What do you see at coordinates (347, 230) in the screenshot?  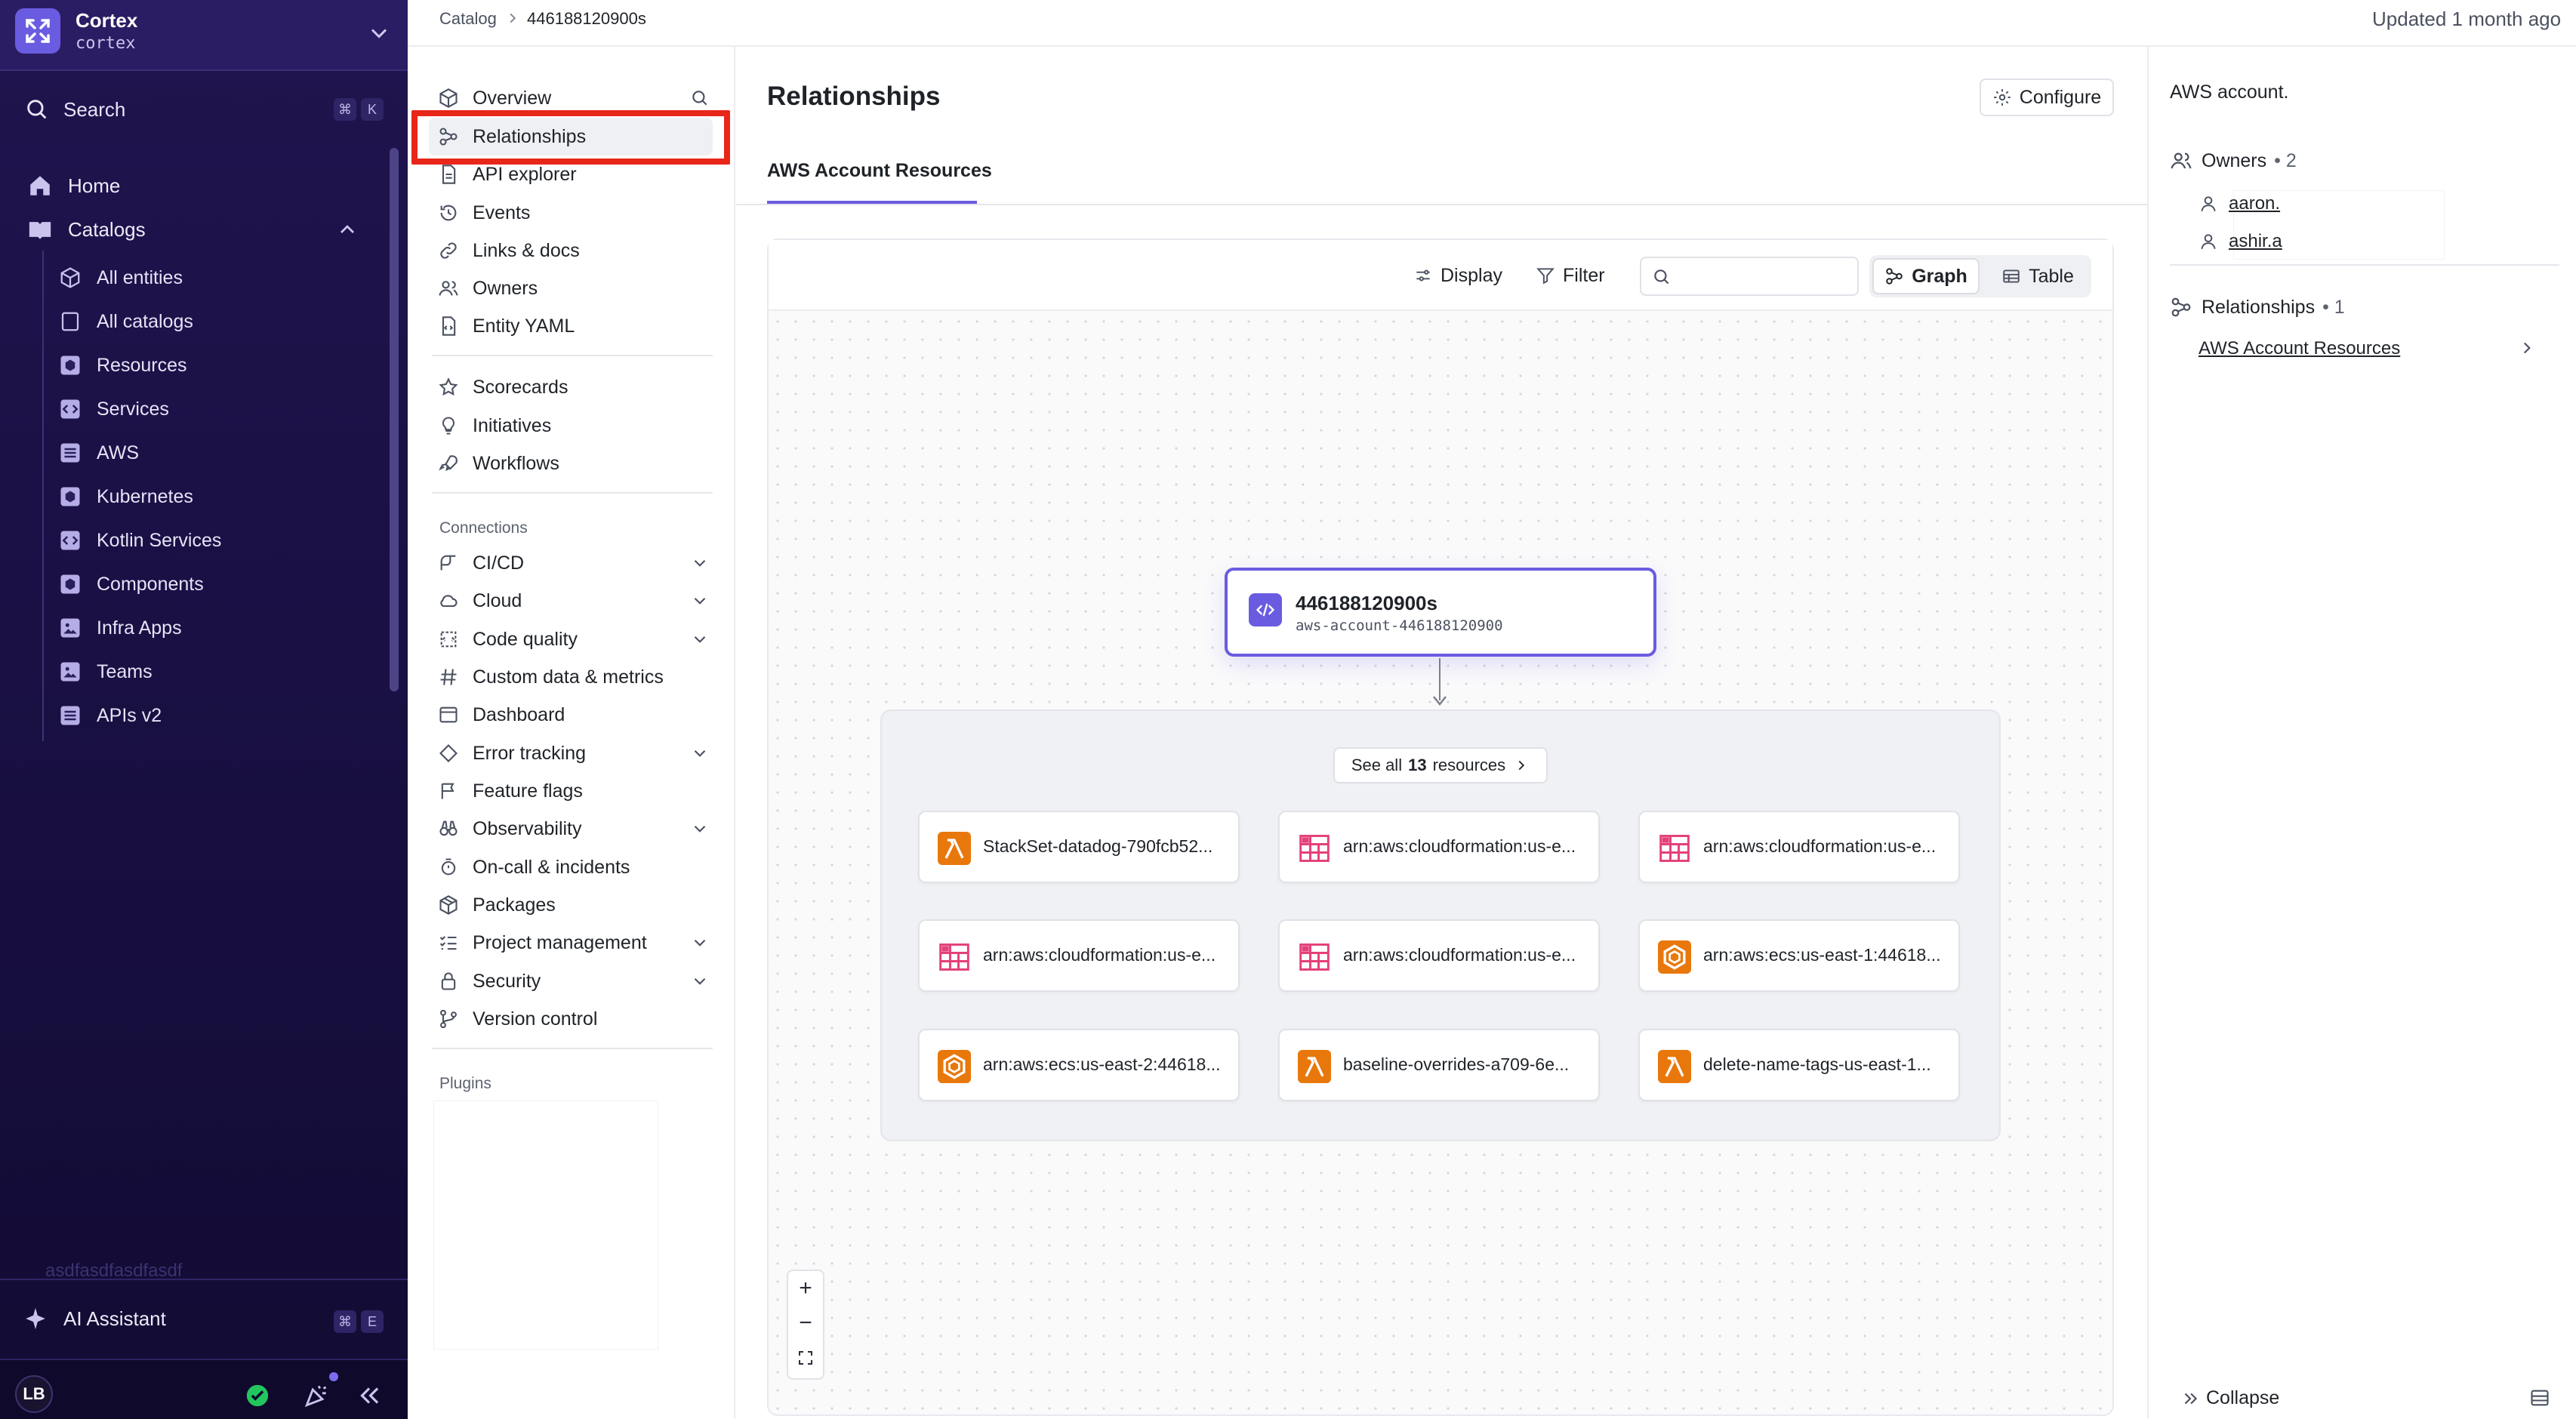 I see `chevron-up-icon` at bounding box center [347, 230].